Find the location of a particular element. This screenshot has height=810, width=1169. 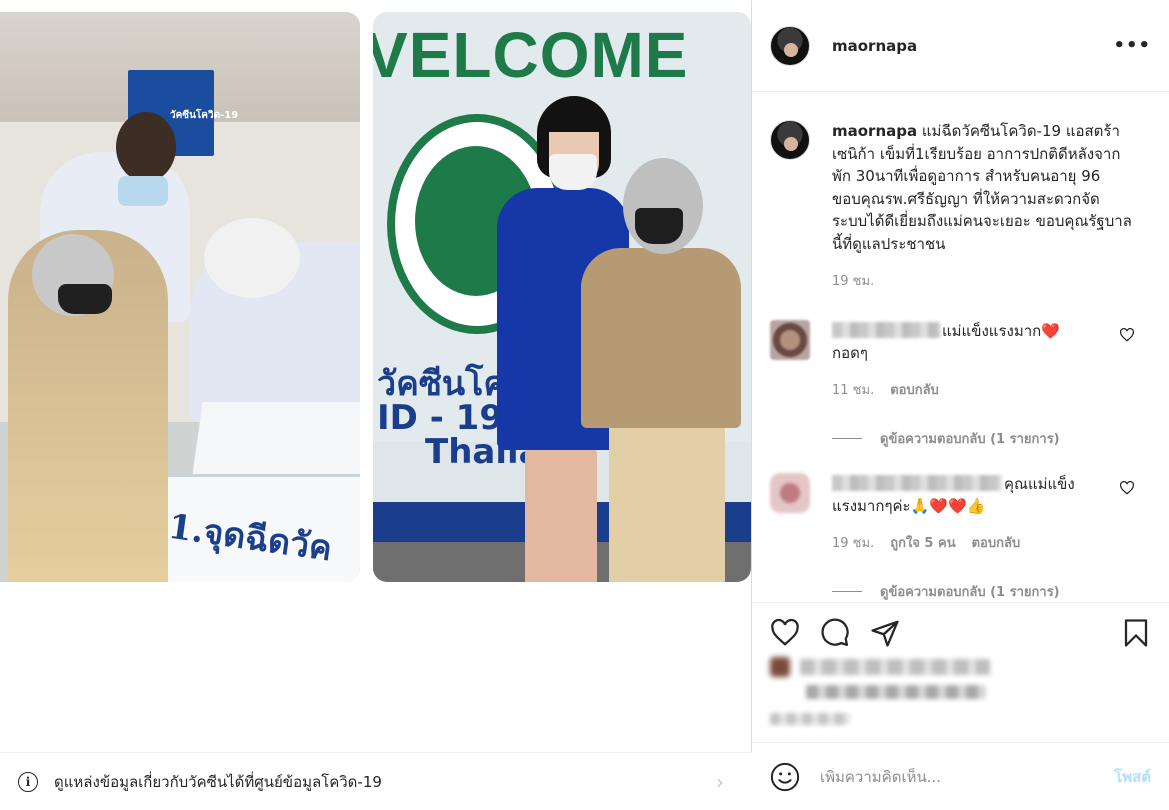

comment-item: แม่แข็งแรงมาก❤️ กอดๆ is located at coordinates (960, 342).